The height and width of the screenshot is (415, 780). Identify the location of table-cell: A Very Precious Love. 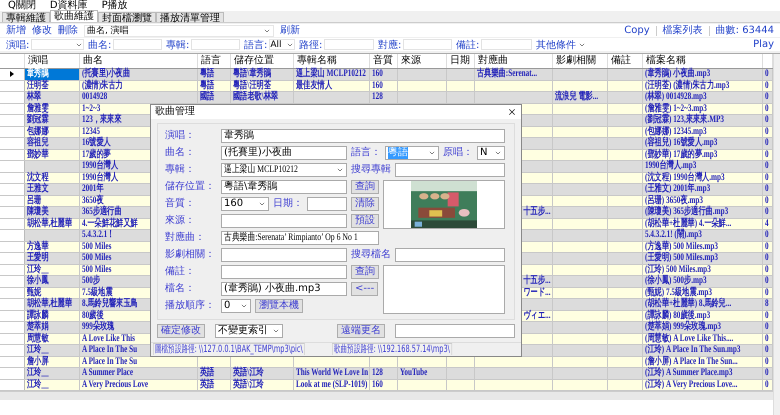
(115, 385).